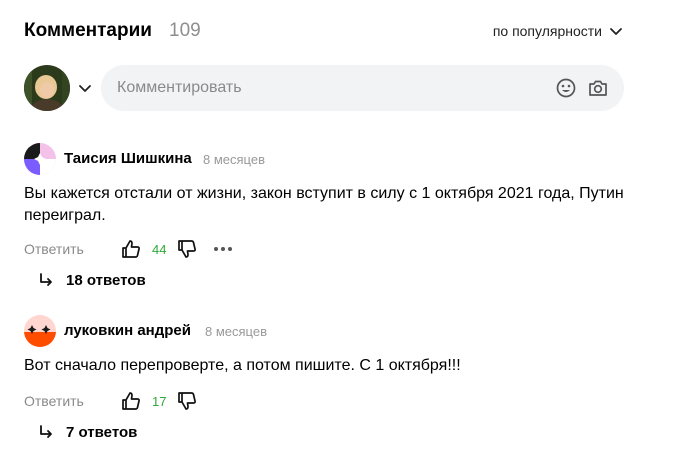 The image size is (678, 462). Describe the element at coordinates (185, 30) in the screenshot. I see `comments-count: 109` at that location.